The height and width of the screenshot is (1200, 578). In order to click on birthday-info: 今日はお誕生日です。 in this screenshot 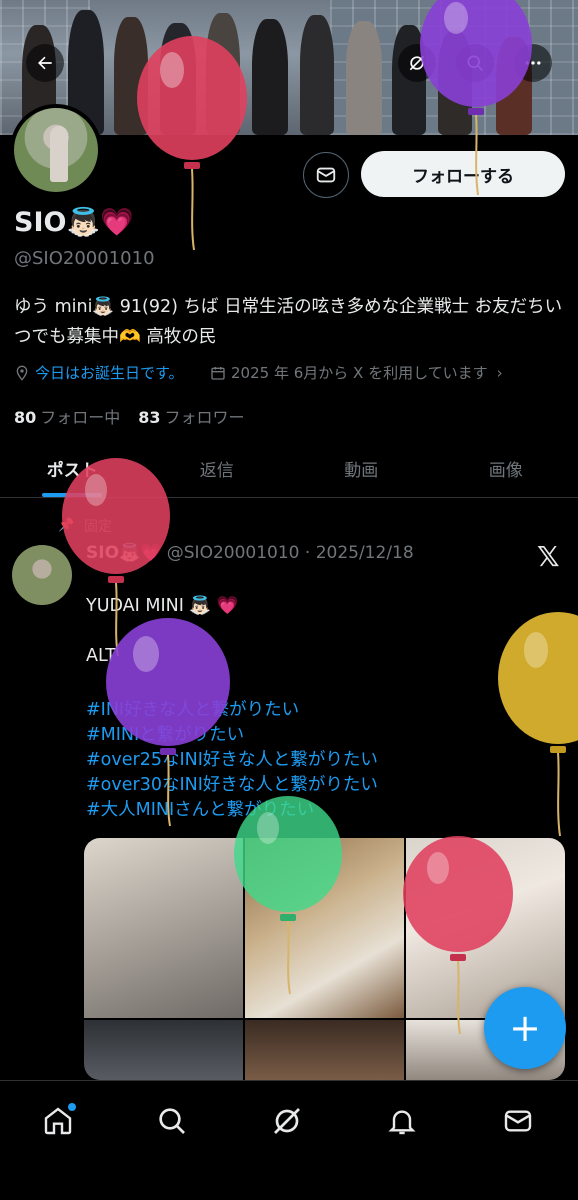, I will do `click(99, 372)`.